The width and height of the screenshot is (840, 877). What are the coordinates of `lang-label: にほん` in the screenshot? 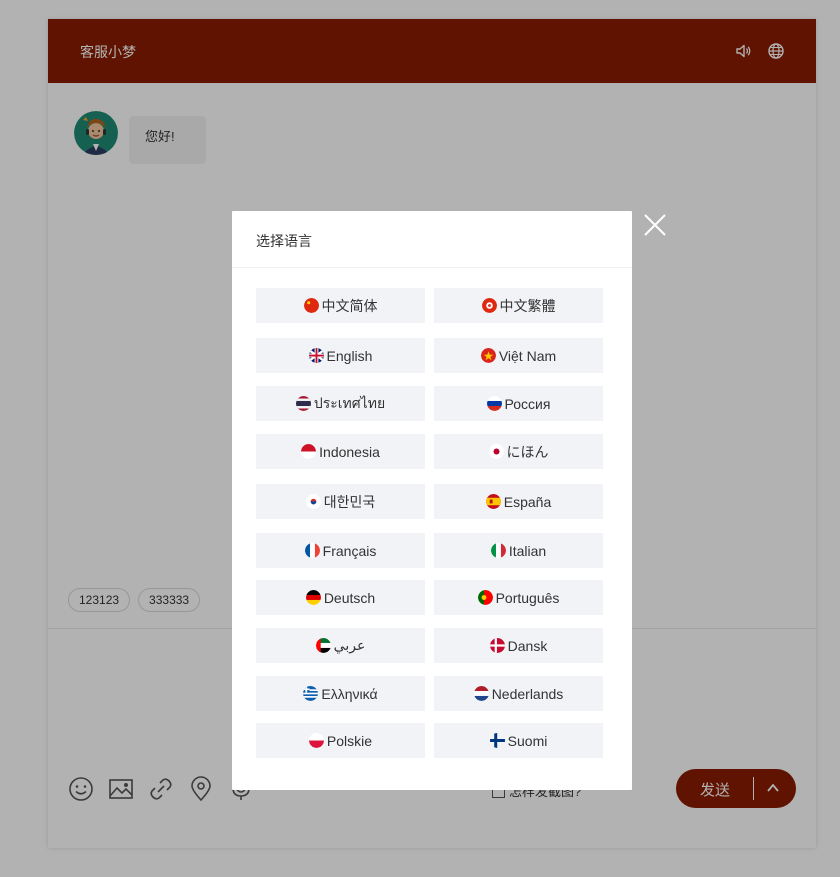 It's located at (527, 451).